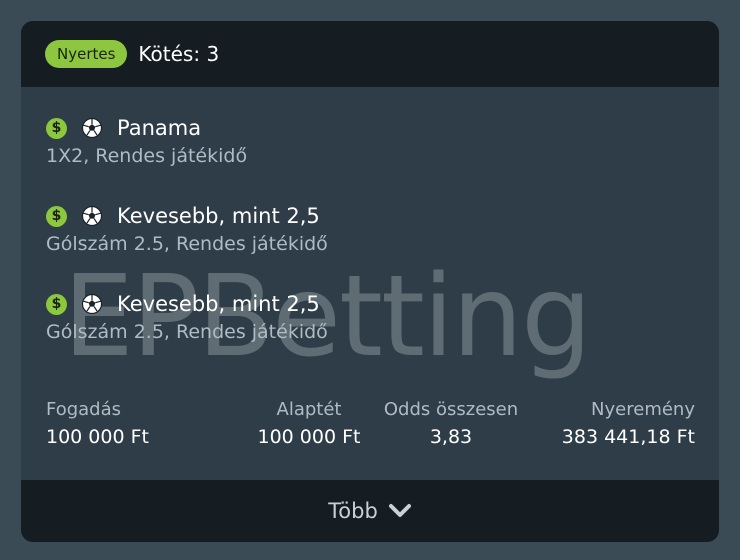 Image resolution: width=740 pixels, height=560 pixels. I want to click on winnings-stat: Nyeremény 383 441,18 Ft, so click(628, 423).